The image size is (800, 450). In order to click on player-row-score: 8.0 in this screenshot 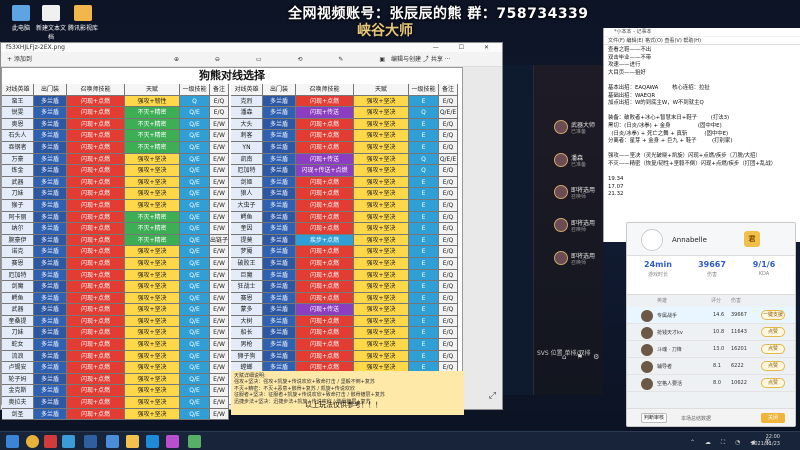, I will do `click(717, 383)`.